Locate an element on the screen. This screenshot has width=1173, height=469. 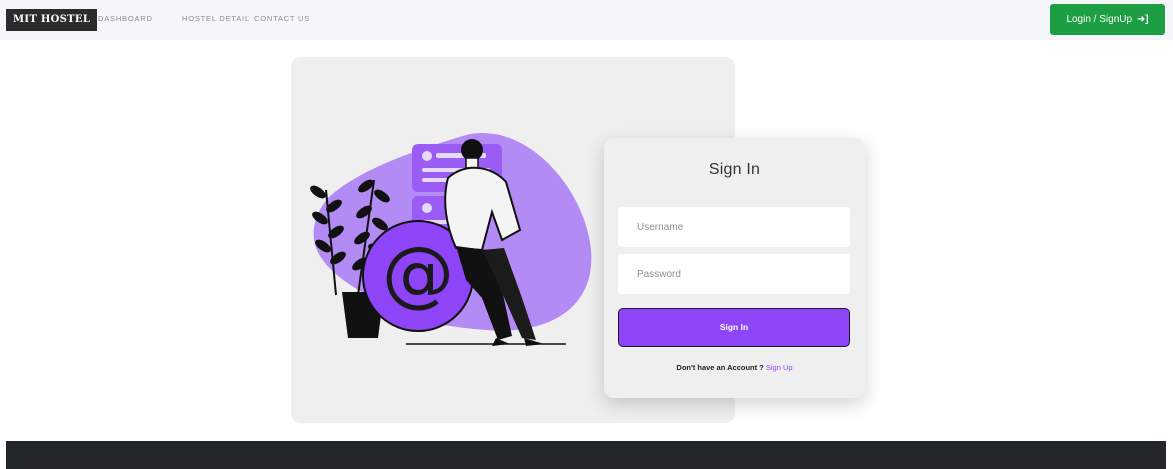
username-input is located at coordinates (734, 227).